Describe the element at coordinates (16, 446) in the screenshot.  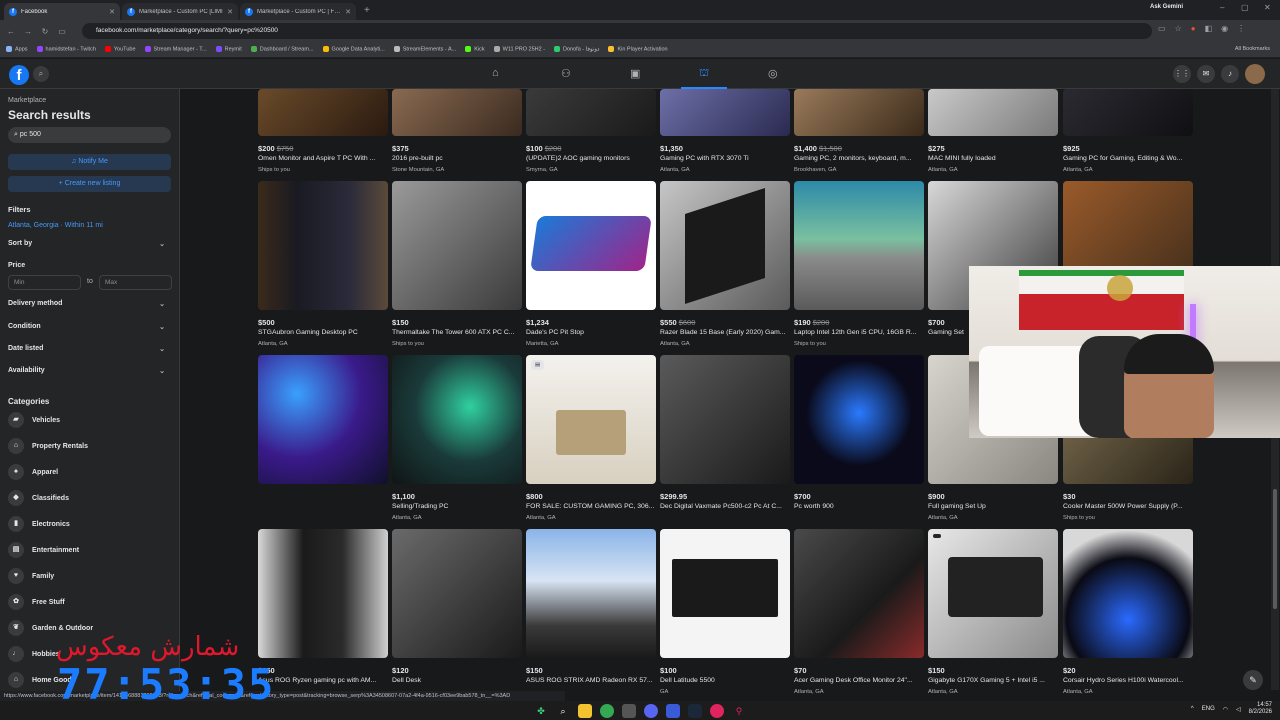
I see `house-icon: ⌂` at that location.